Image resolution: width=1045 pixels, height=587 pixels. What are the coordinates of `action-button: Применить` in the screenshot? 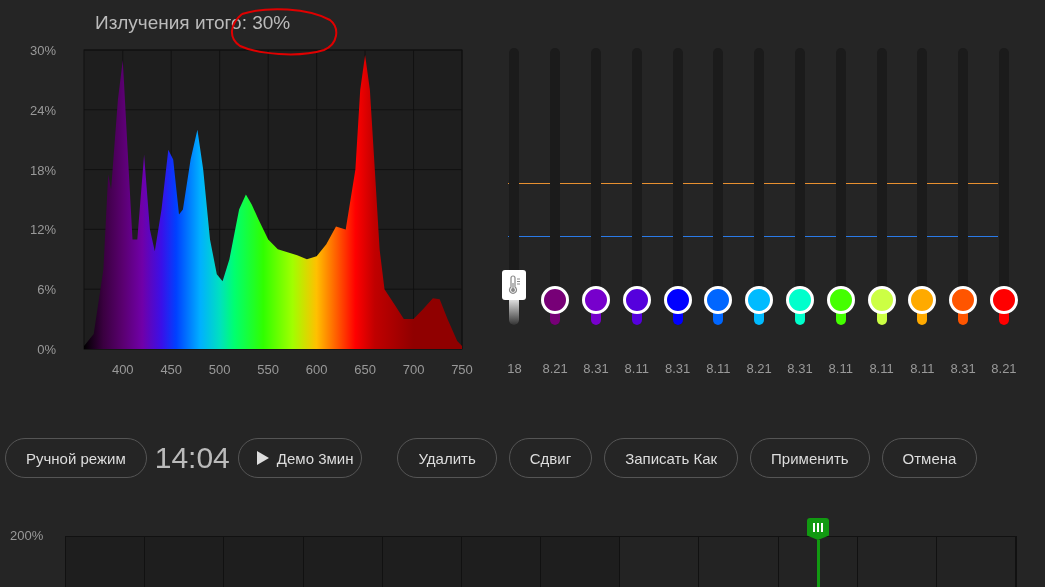 It's located at (810, 458).